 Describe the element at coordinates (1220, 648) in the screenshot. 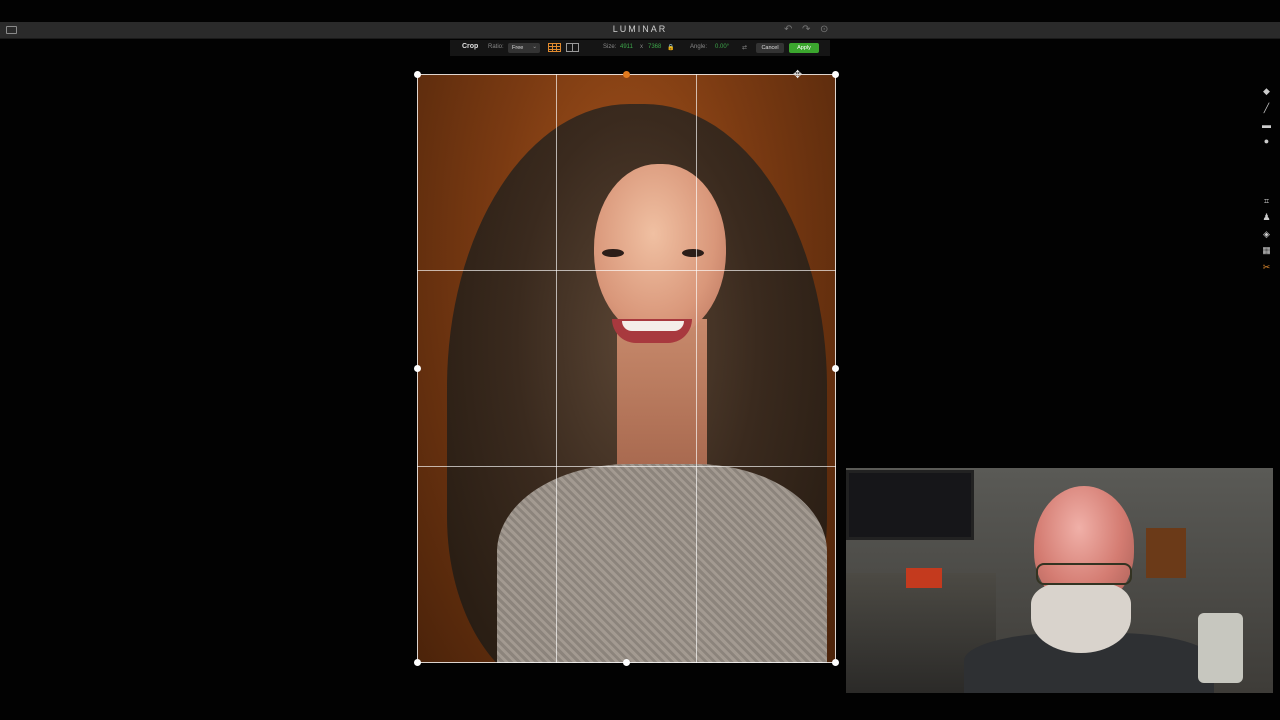

I see `webcam-microphone` at that location.